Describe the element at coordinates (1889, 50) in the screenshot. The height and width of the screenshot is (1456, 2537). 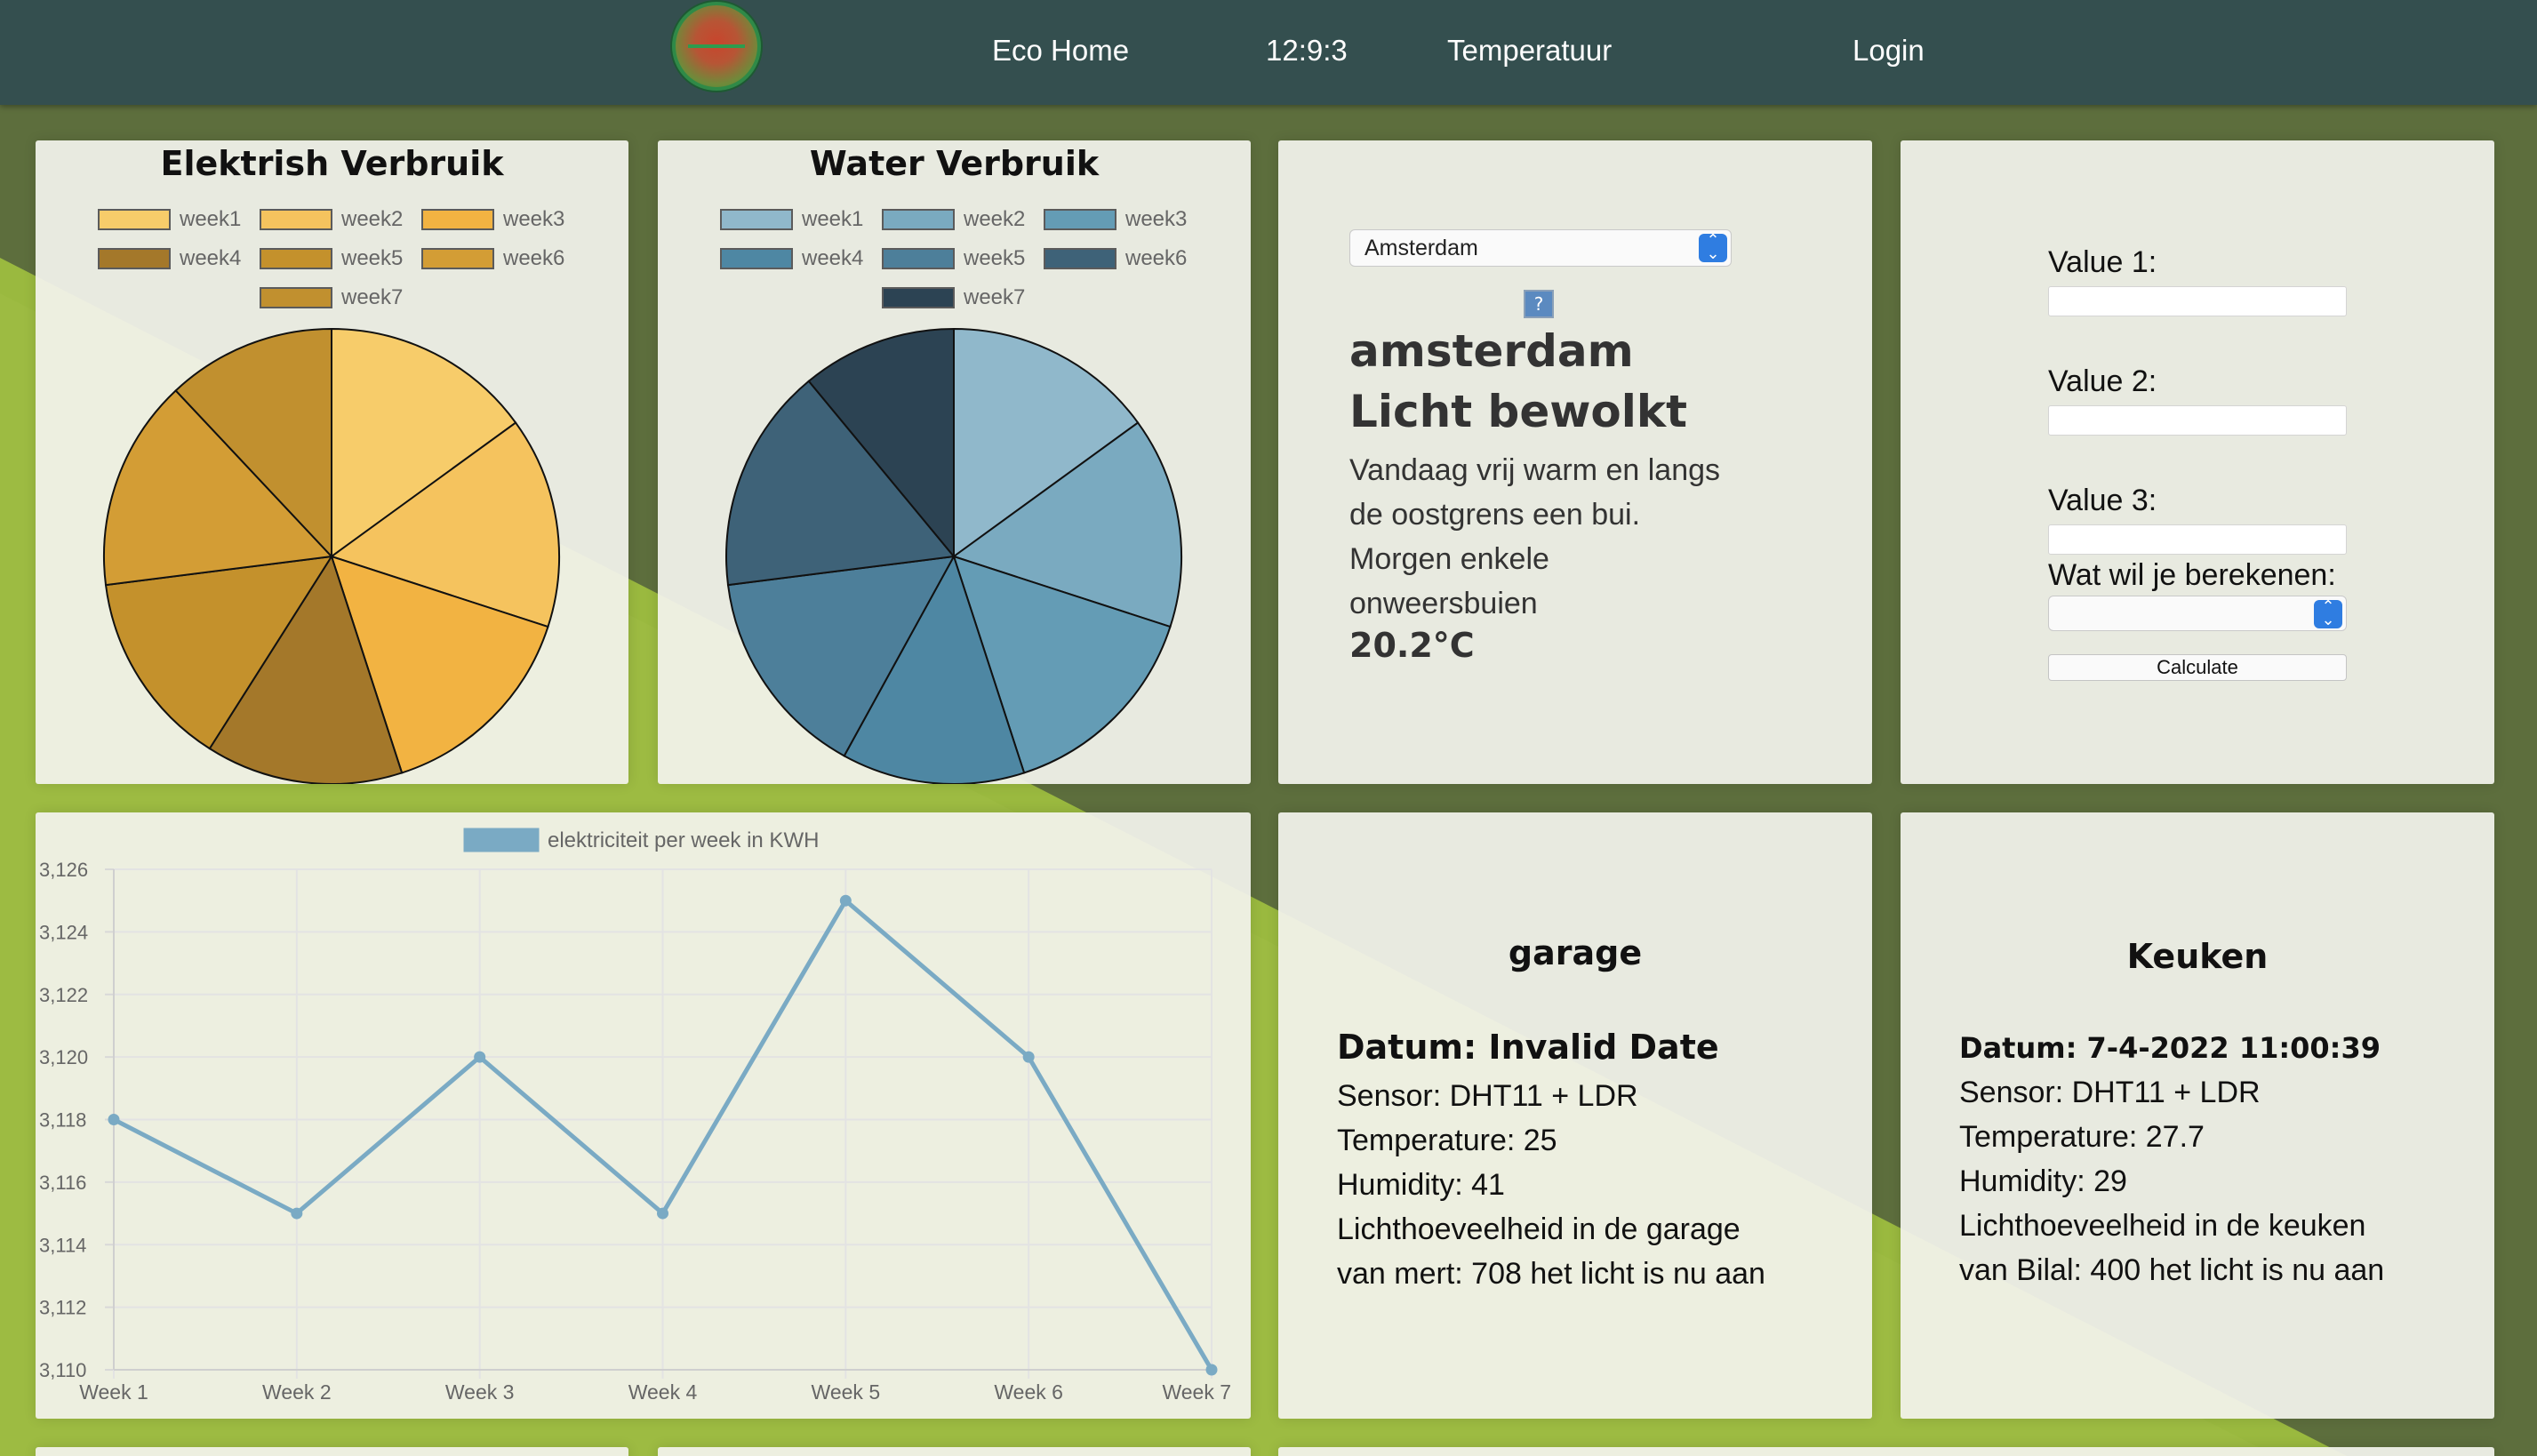
I see `nav-link-login: Login` at that location.